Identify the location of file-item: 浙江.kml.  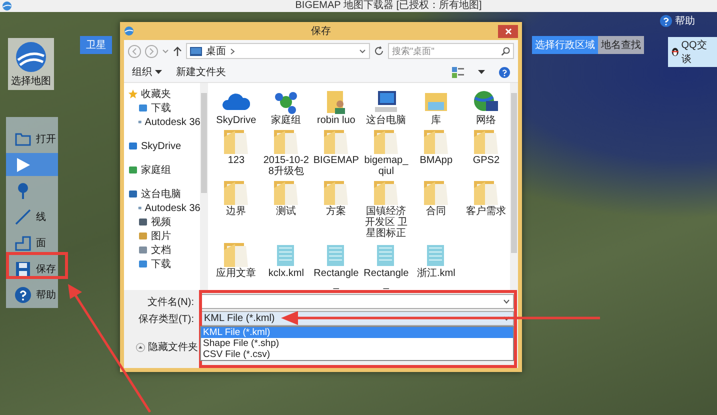
(436, 266).